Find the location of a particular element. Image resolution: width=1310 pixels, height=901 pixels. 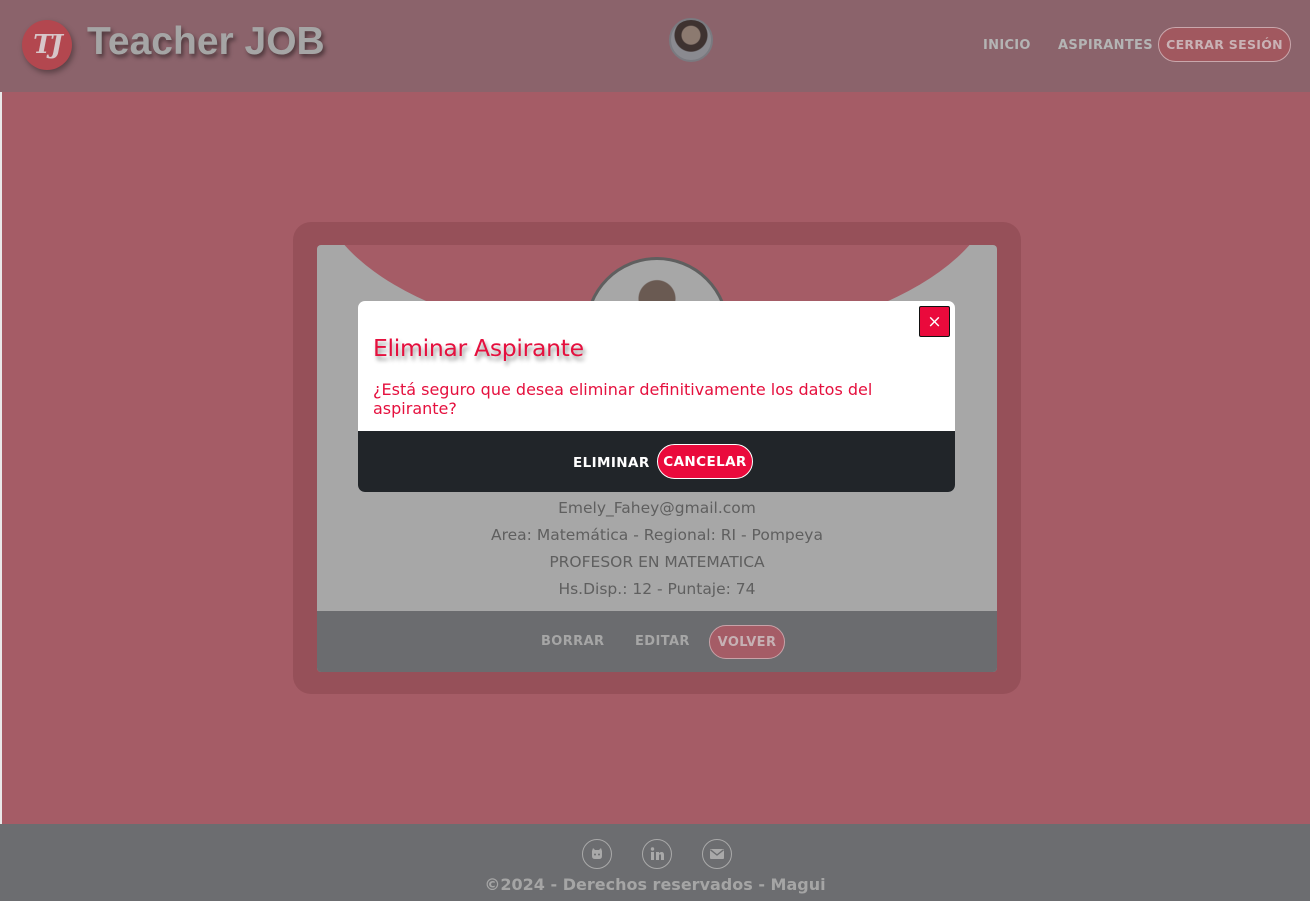

aspirant-email: Emely_Fahey@gmail.com is located at coordinates (657, 508).